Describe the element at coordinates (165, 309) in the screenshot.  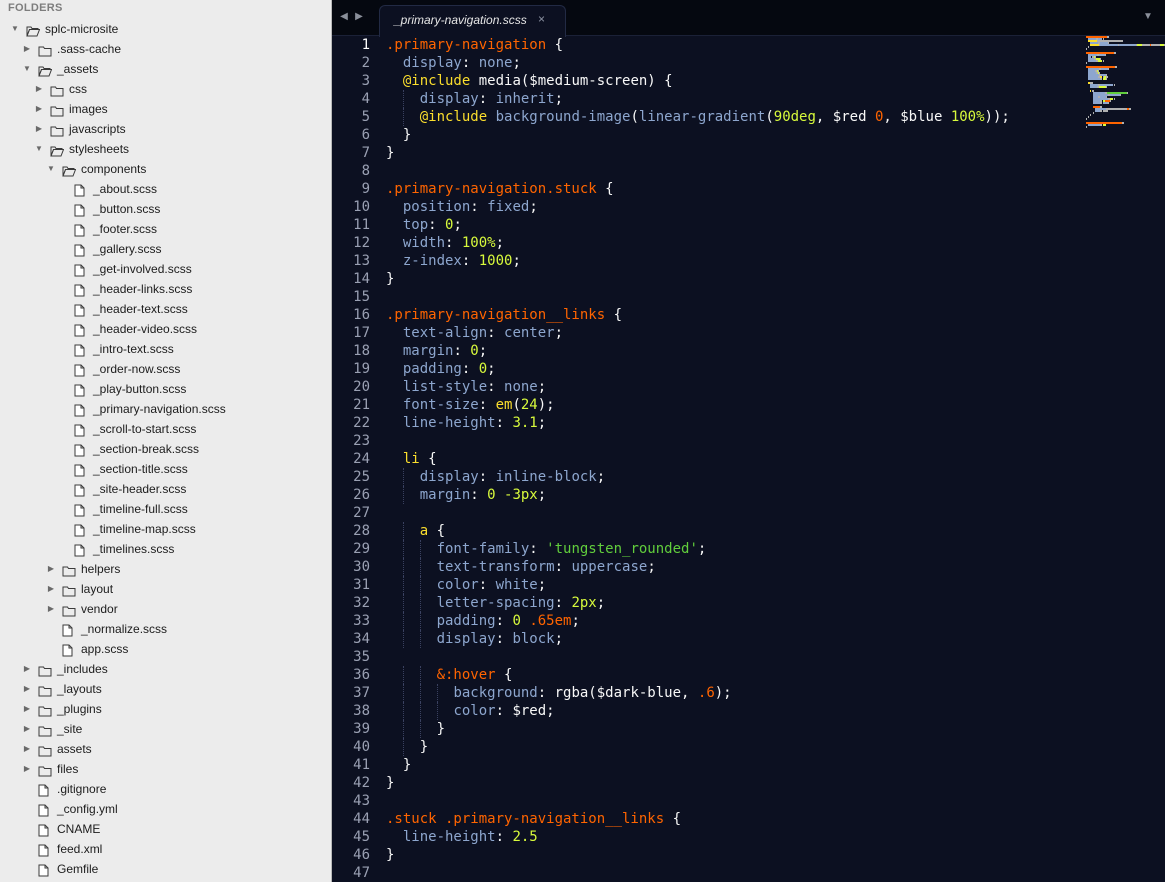
I see `sidebar-file: _header-text.scss` at that location.